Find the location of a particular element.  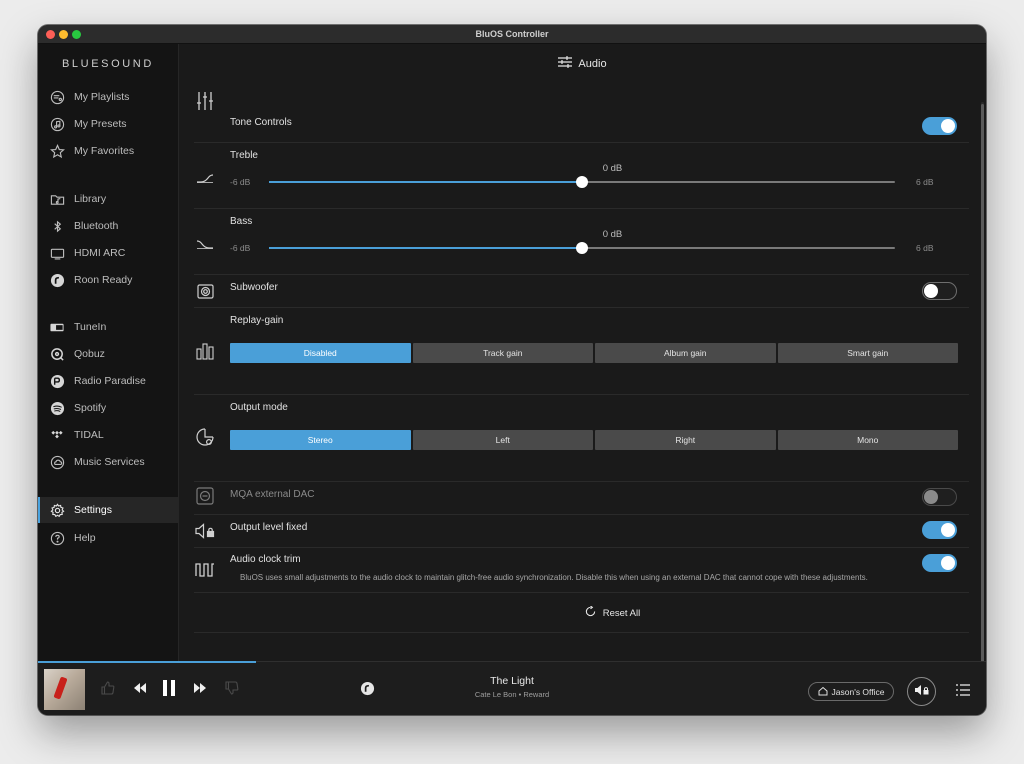

subwoofer-icon is located at coordinates (205, 291).